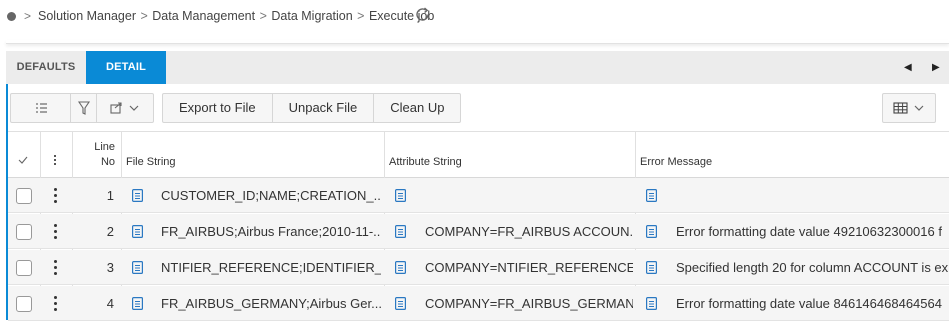 The width and height of the screenshot is (949, 321). What do you see at coordinates (423, 15) in the screenshot?
I see `refresh-icon` at bounding box center [423, 15].